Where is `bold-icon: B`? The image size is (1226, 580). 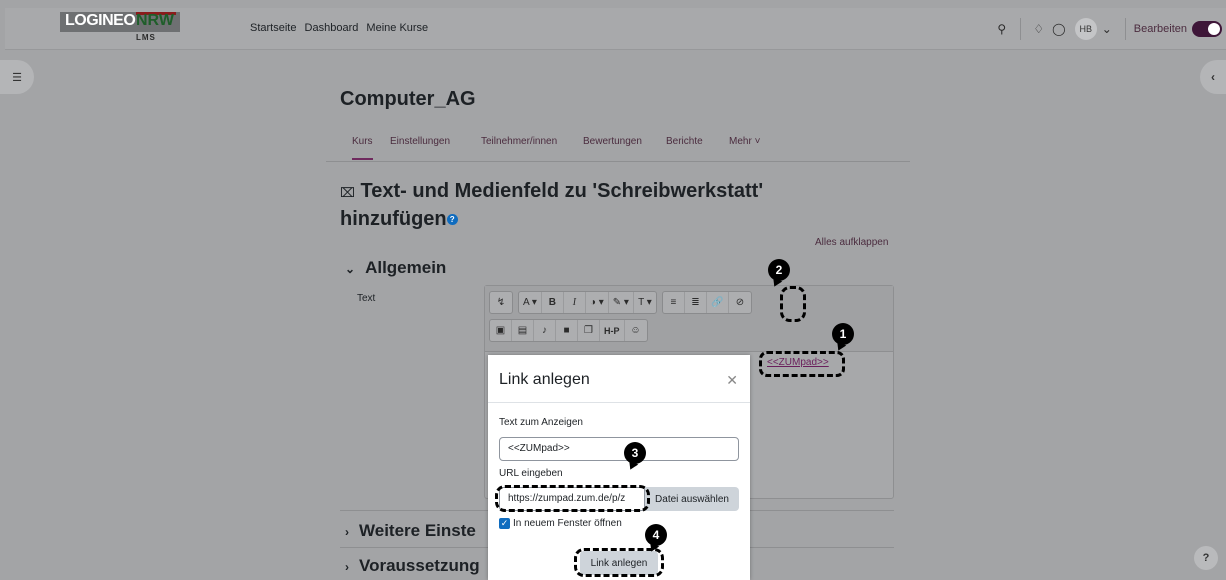 bold-icon: B is located at coordinates (553, 302).